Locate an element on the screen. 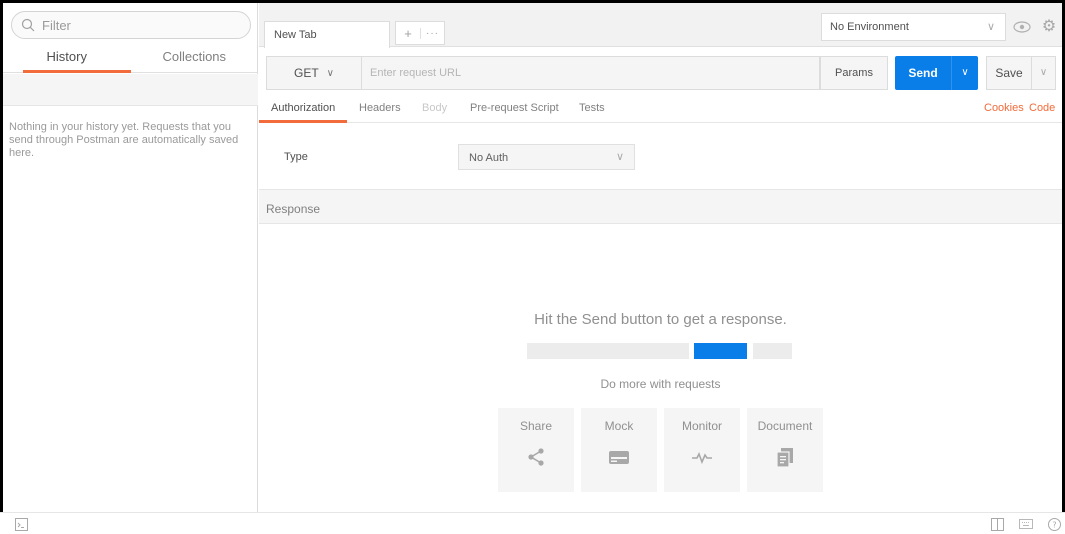 Image resolution: width=1065 pixels, height=534 pixels. tab-history: History is located at coordinates (67, 58).